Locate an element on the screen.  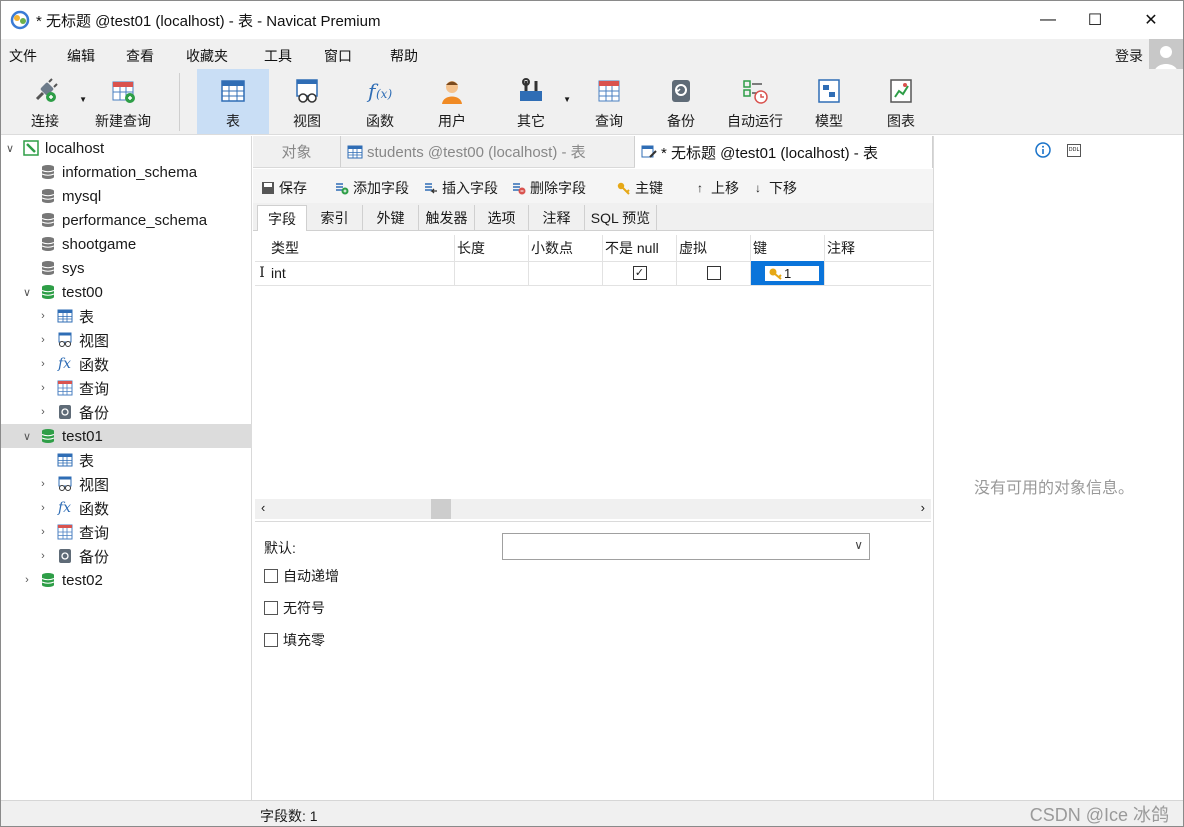
user-avatar-icon is located at coordinates (1166, 56).